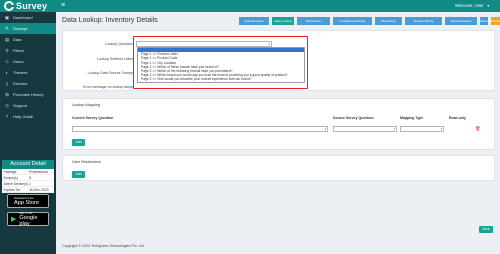 This screenshot has height=254, width=500. I want to click on page-title: Data Lookup: Inventory Details, so click(110, 20).